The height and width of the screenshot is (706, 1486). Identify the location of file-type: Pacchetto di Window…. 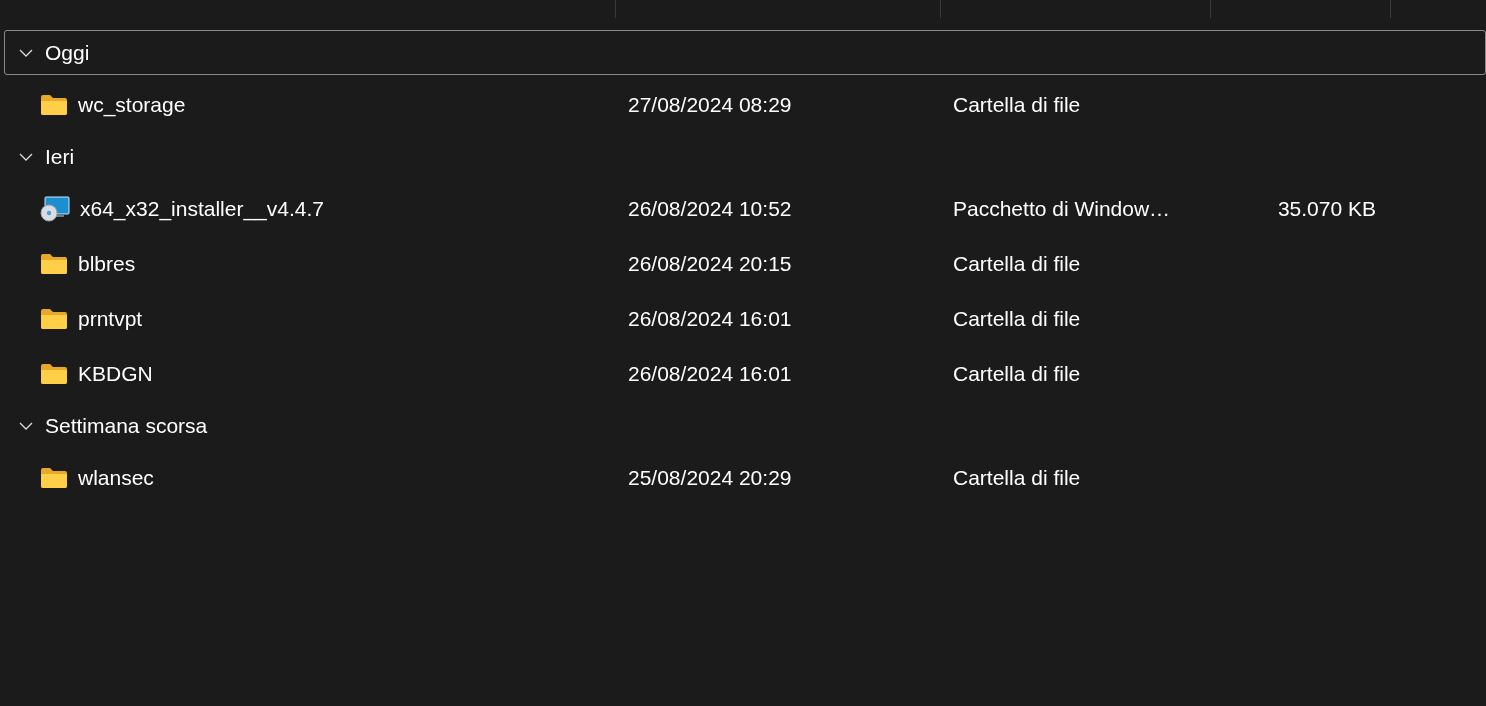
(1062, 208).